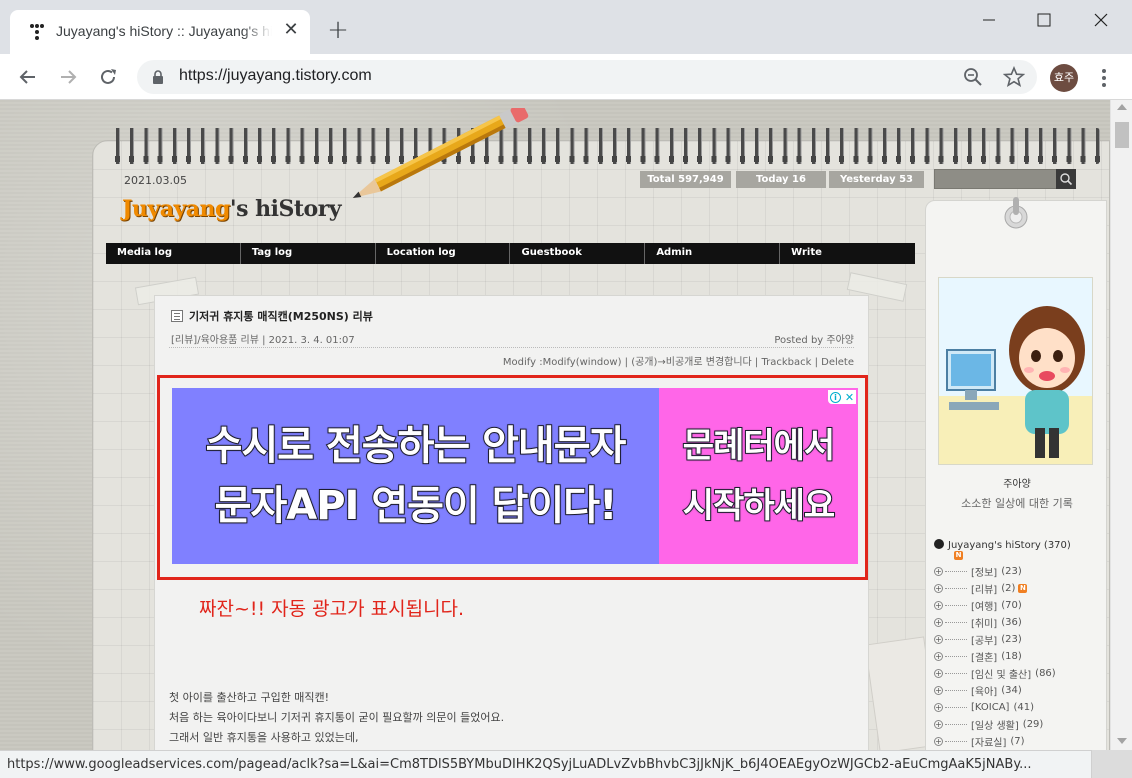 This screenshot has height=778, width=1132. Describe the element at coordinates (984, 573) in the screenshot. I see `category-label: [정보]` at that location.